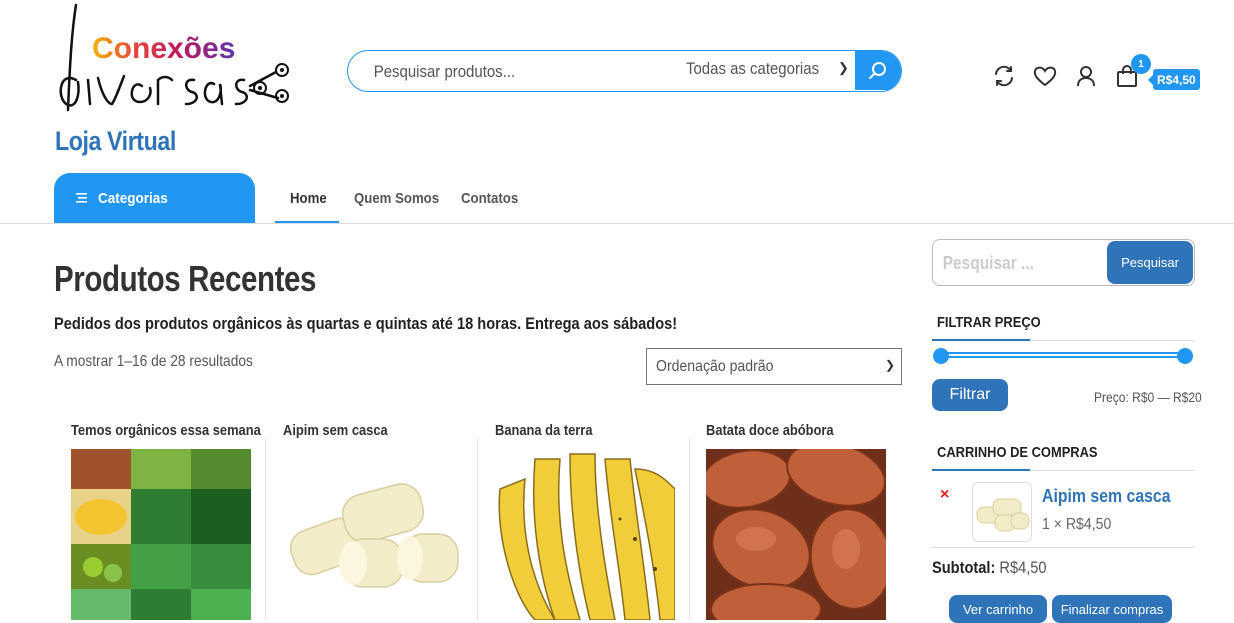 The width and height of the screenshot is (1234, 623). I want to click on product-image-banana, so click(585, 534).